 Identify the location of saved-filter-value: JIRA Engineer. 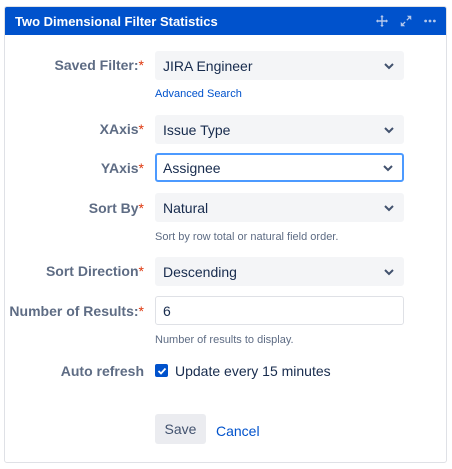
(208, 65).